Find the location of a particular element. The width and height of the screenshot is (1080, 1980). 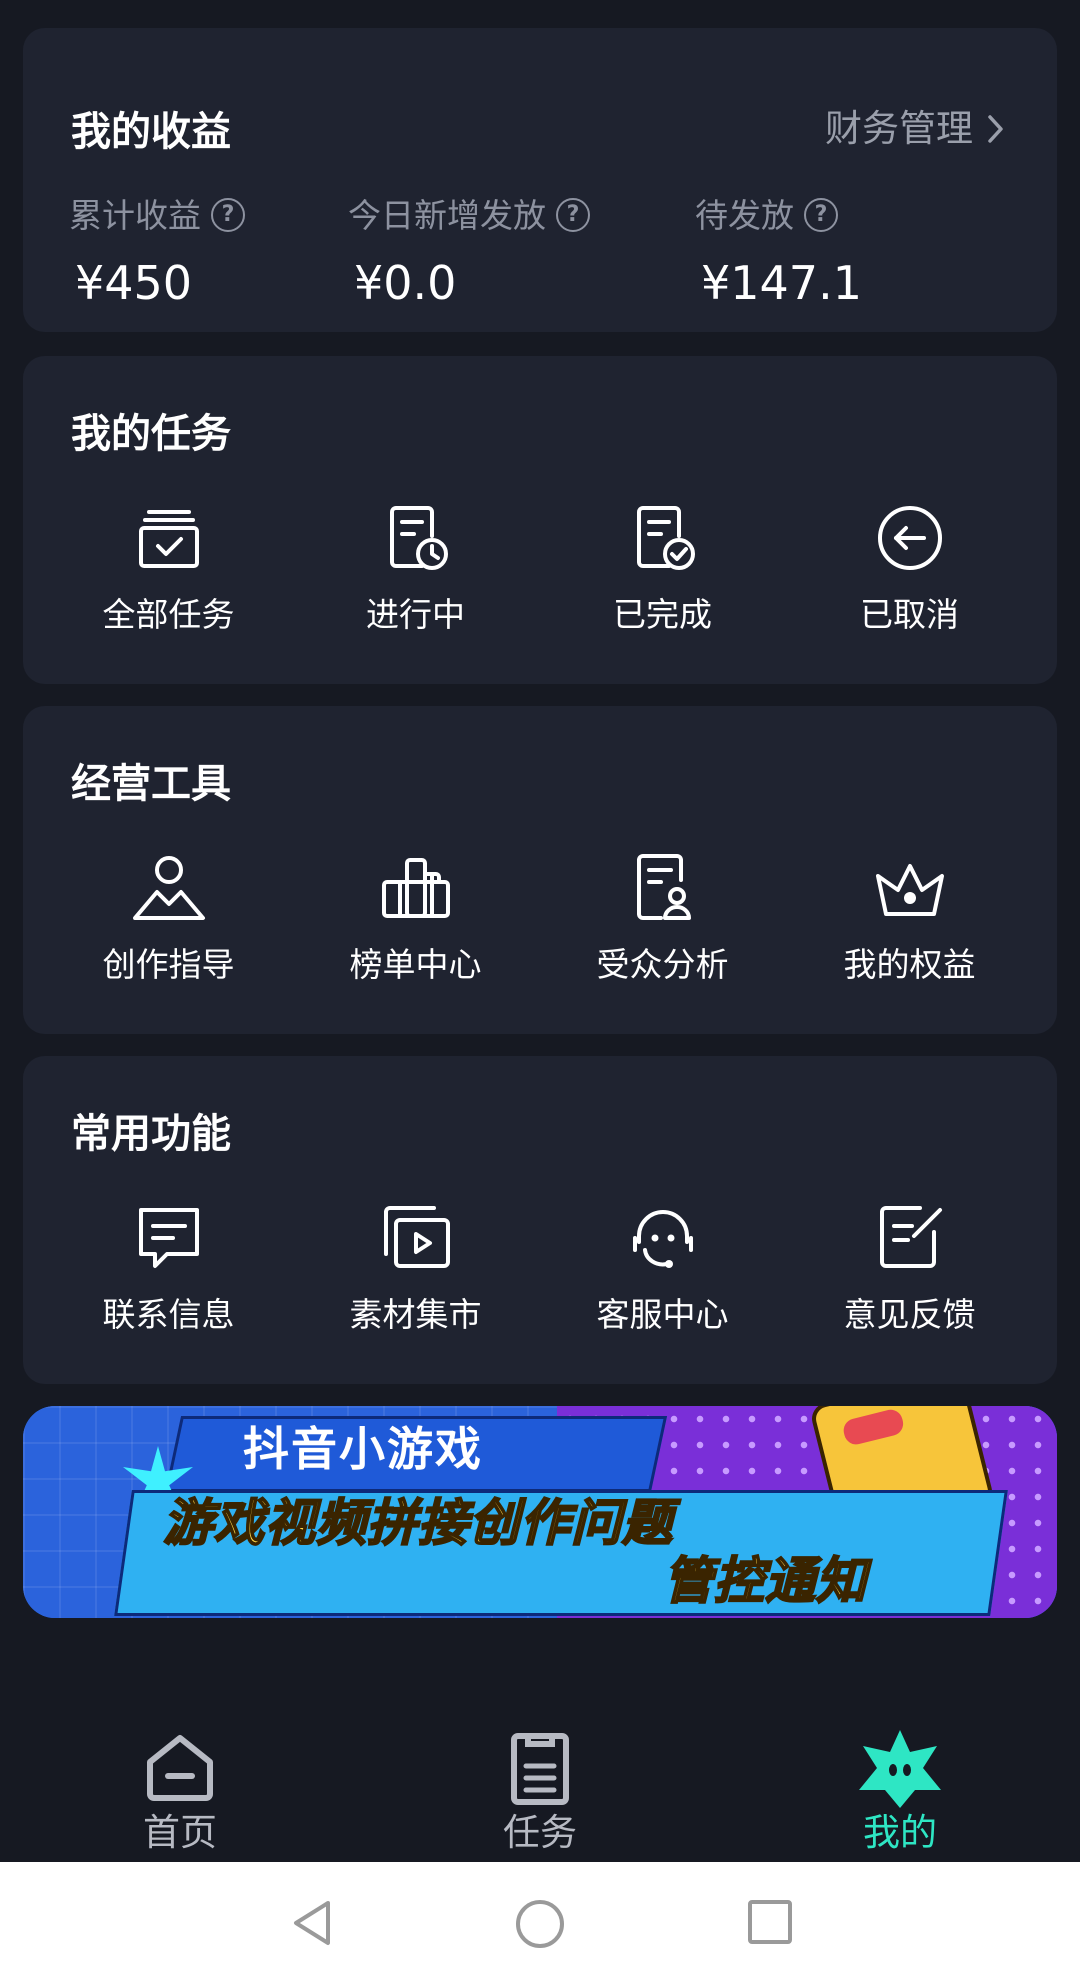

feedback-edit-icon is located at coordinates (910, 1237).